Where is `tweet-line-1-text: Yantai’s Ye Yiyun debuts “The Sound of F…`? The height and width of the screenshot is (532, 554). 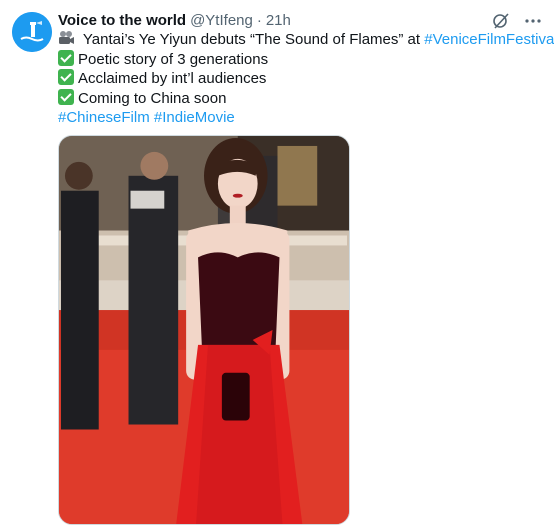
tweet-line-1-text: Yantai’s Ye Yiyun debuts “The Sound of F… is located at coordinates (252, 39).